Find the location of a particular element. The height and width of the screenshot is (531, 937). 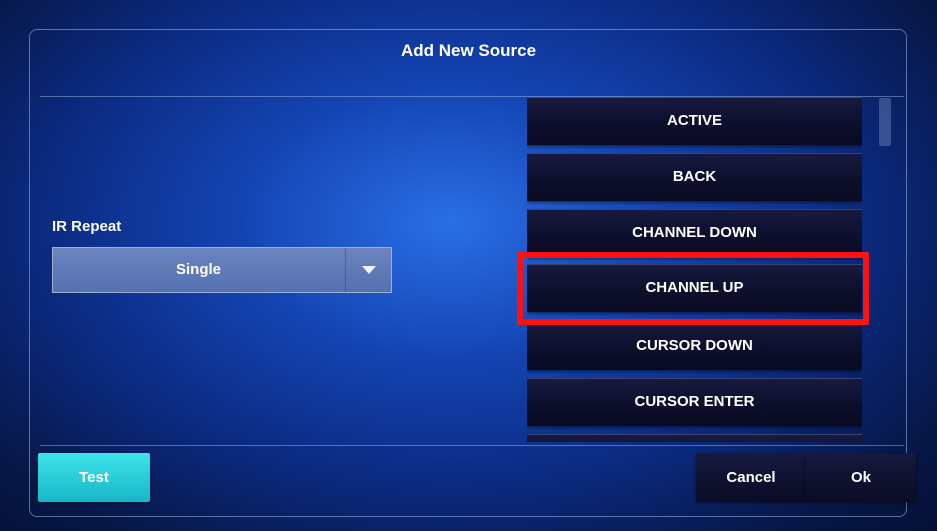

command-item-back: BACK is located at coordinates (694, 177).